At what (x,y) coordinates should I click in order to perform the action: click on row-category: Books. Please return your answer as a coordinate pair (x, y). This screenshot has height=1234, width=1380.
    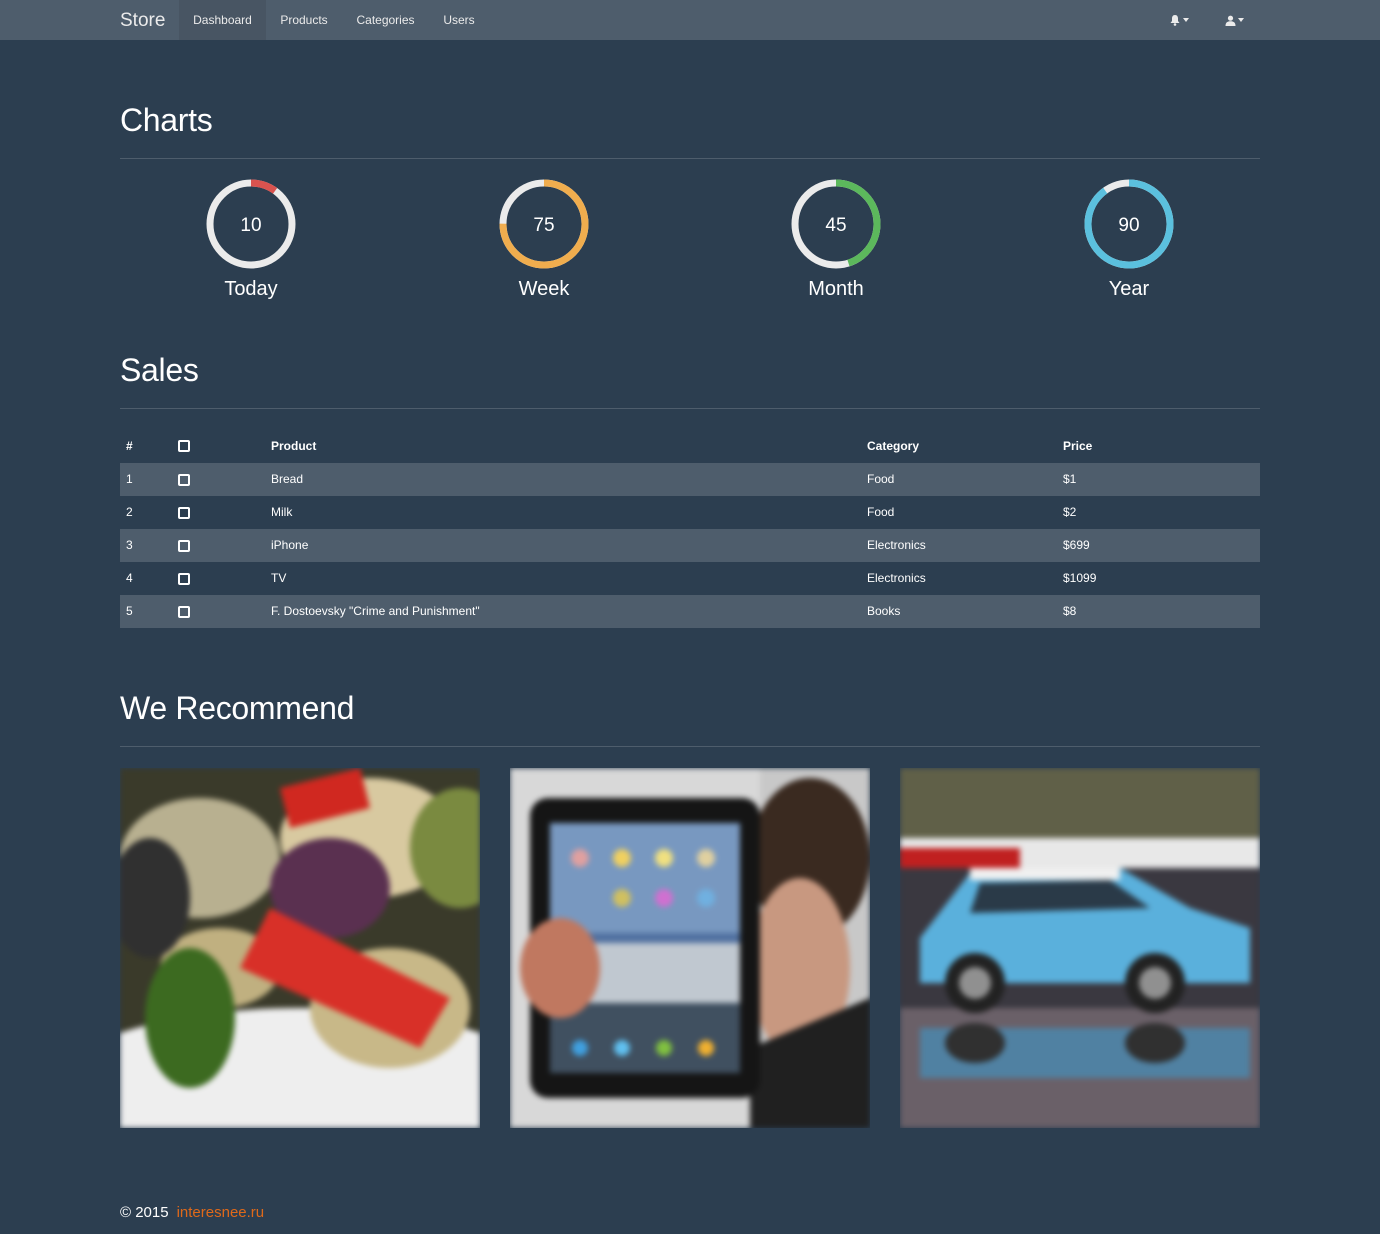
    Looking at the image, I should click on (884, 611).